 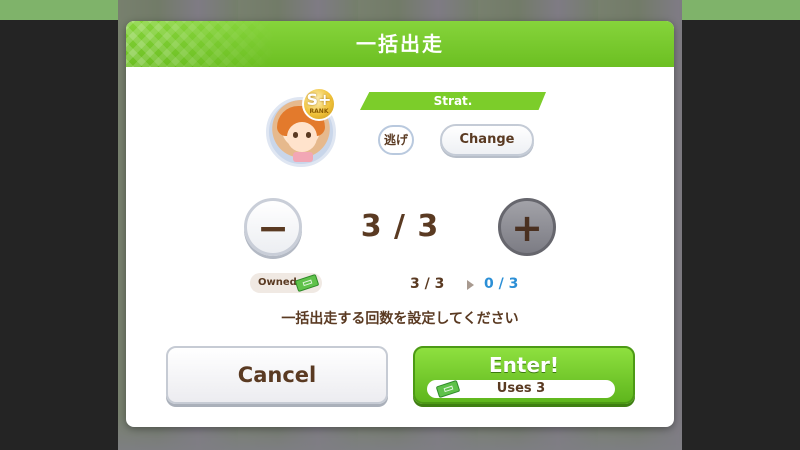 I want to click on rank-badge-icon: S+ RANK, so click(x=319, y=104).